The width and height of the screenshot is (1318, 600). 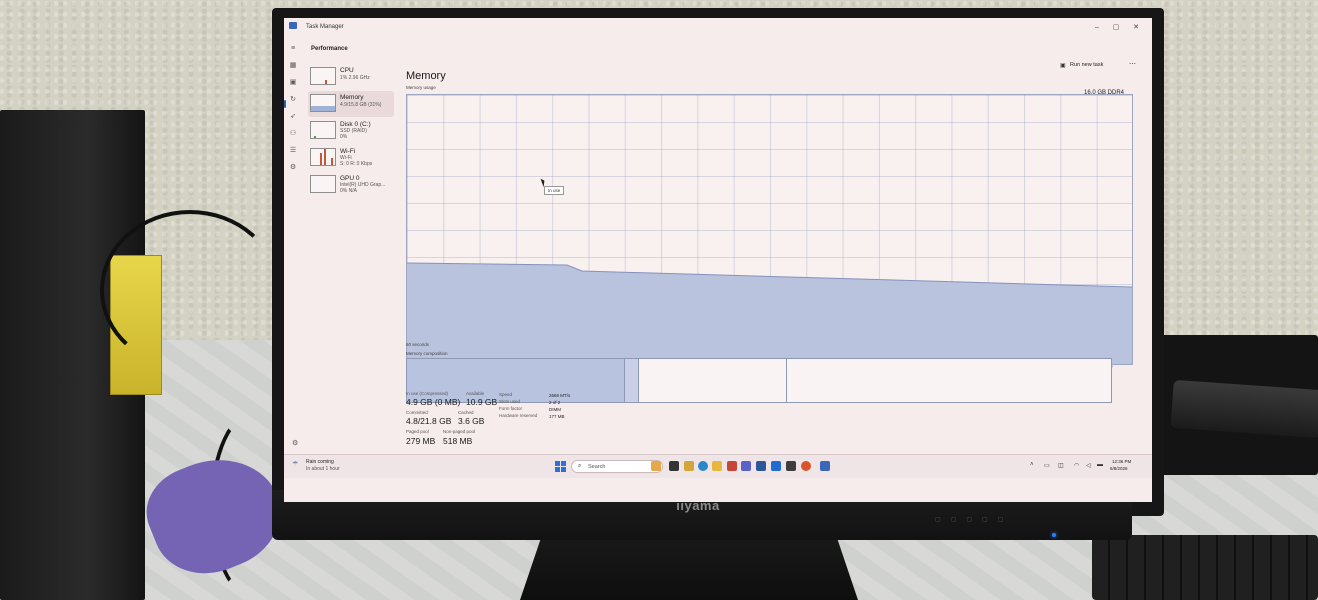 What do you see at coordinates (1100, 465) in the screenshot?
I see `battery-icon: ▬` at bounding box center [1100, 465].